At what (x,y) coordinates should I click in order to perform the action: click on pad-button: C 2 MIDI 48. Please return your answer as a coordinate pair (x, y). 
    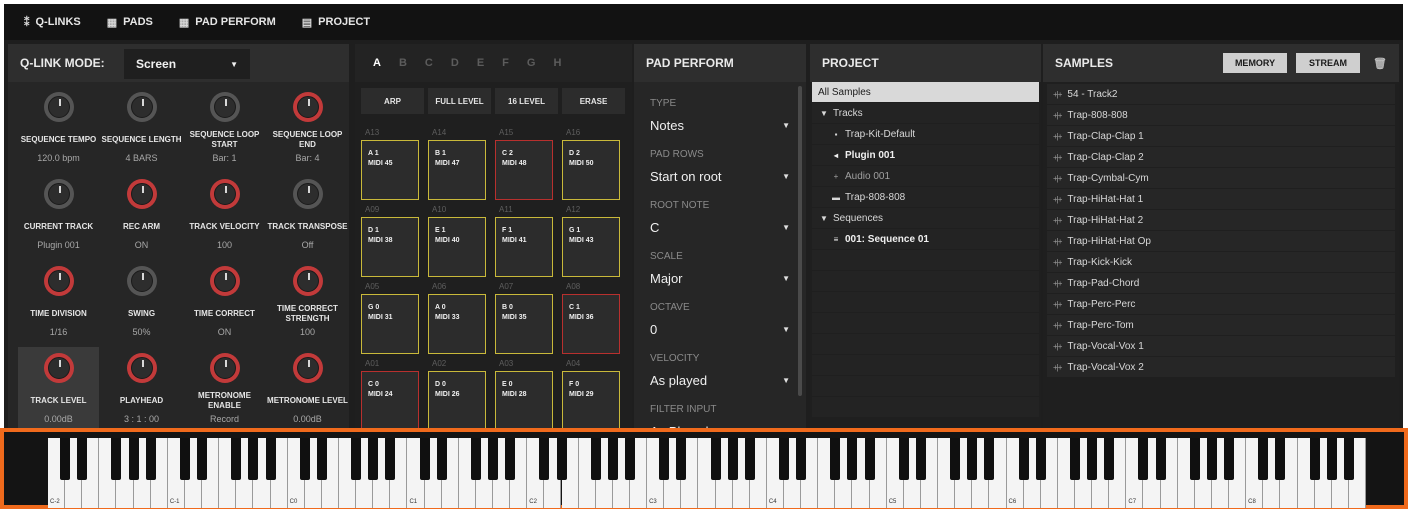
    Looking at the image, I should click on (524, 170).